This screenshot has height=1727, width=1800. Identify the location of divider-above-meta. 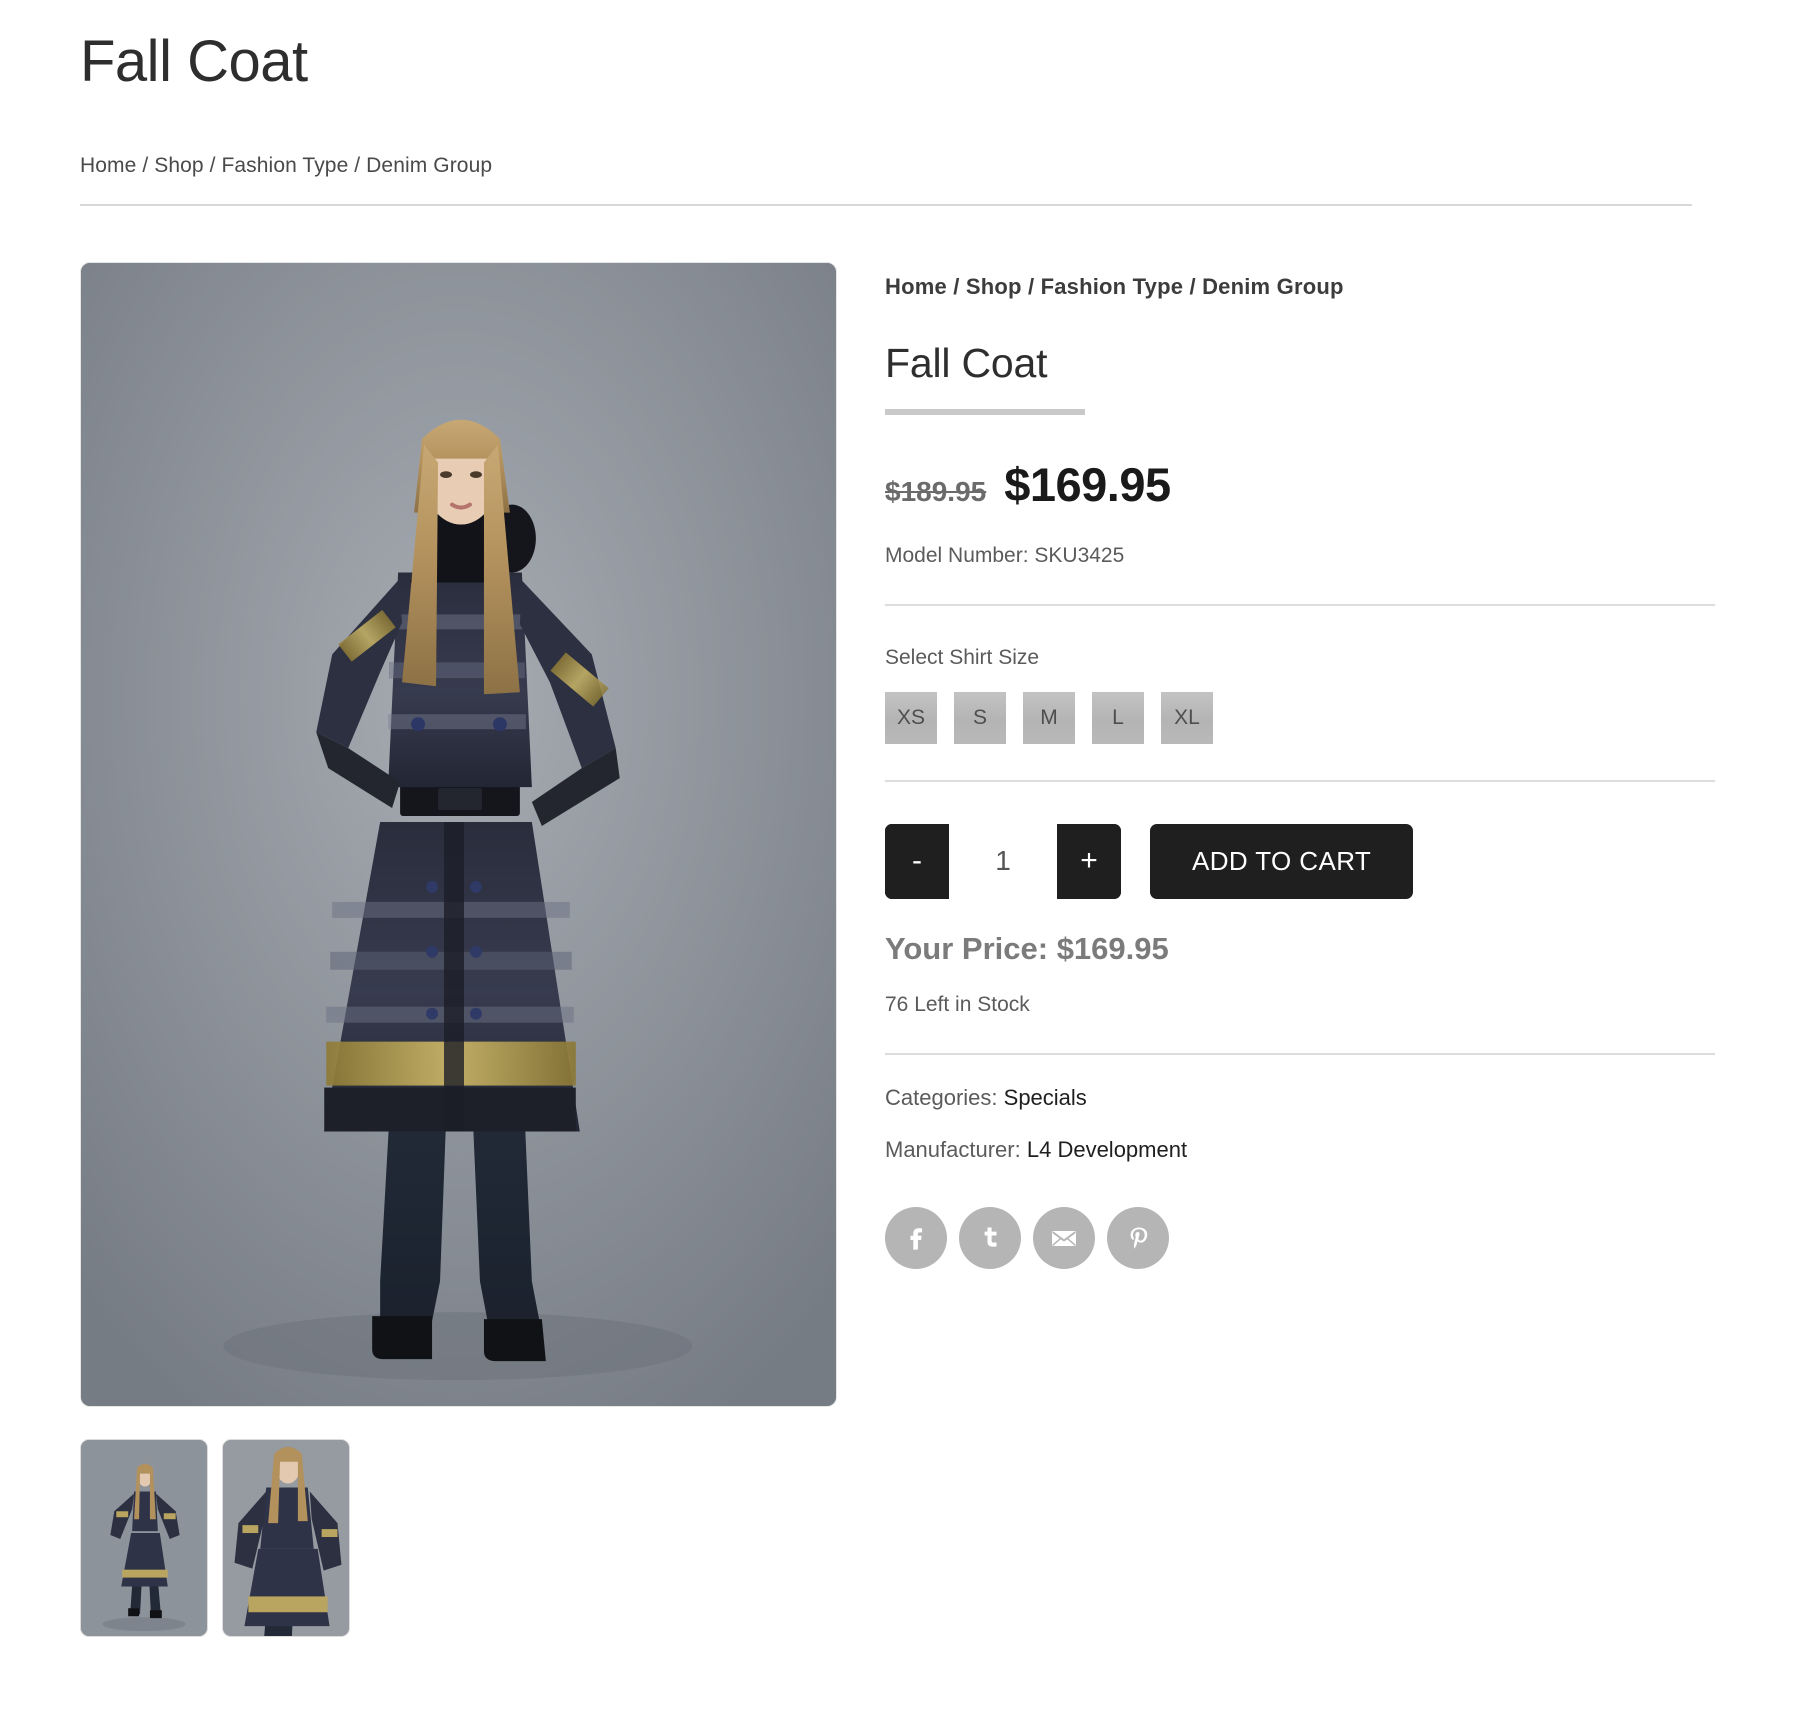
(1300, 1053).